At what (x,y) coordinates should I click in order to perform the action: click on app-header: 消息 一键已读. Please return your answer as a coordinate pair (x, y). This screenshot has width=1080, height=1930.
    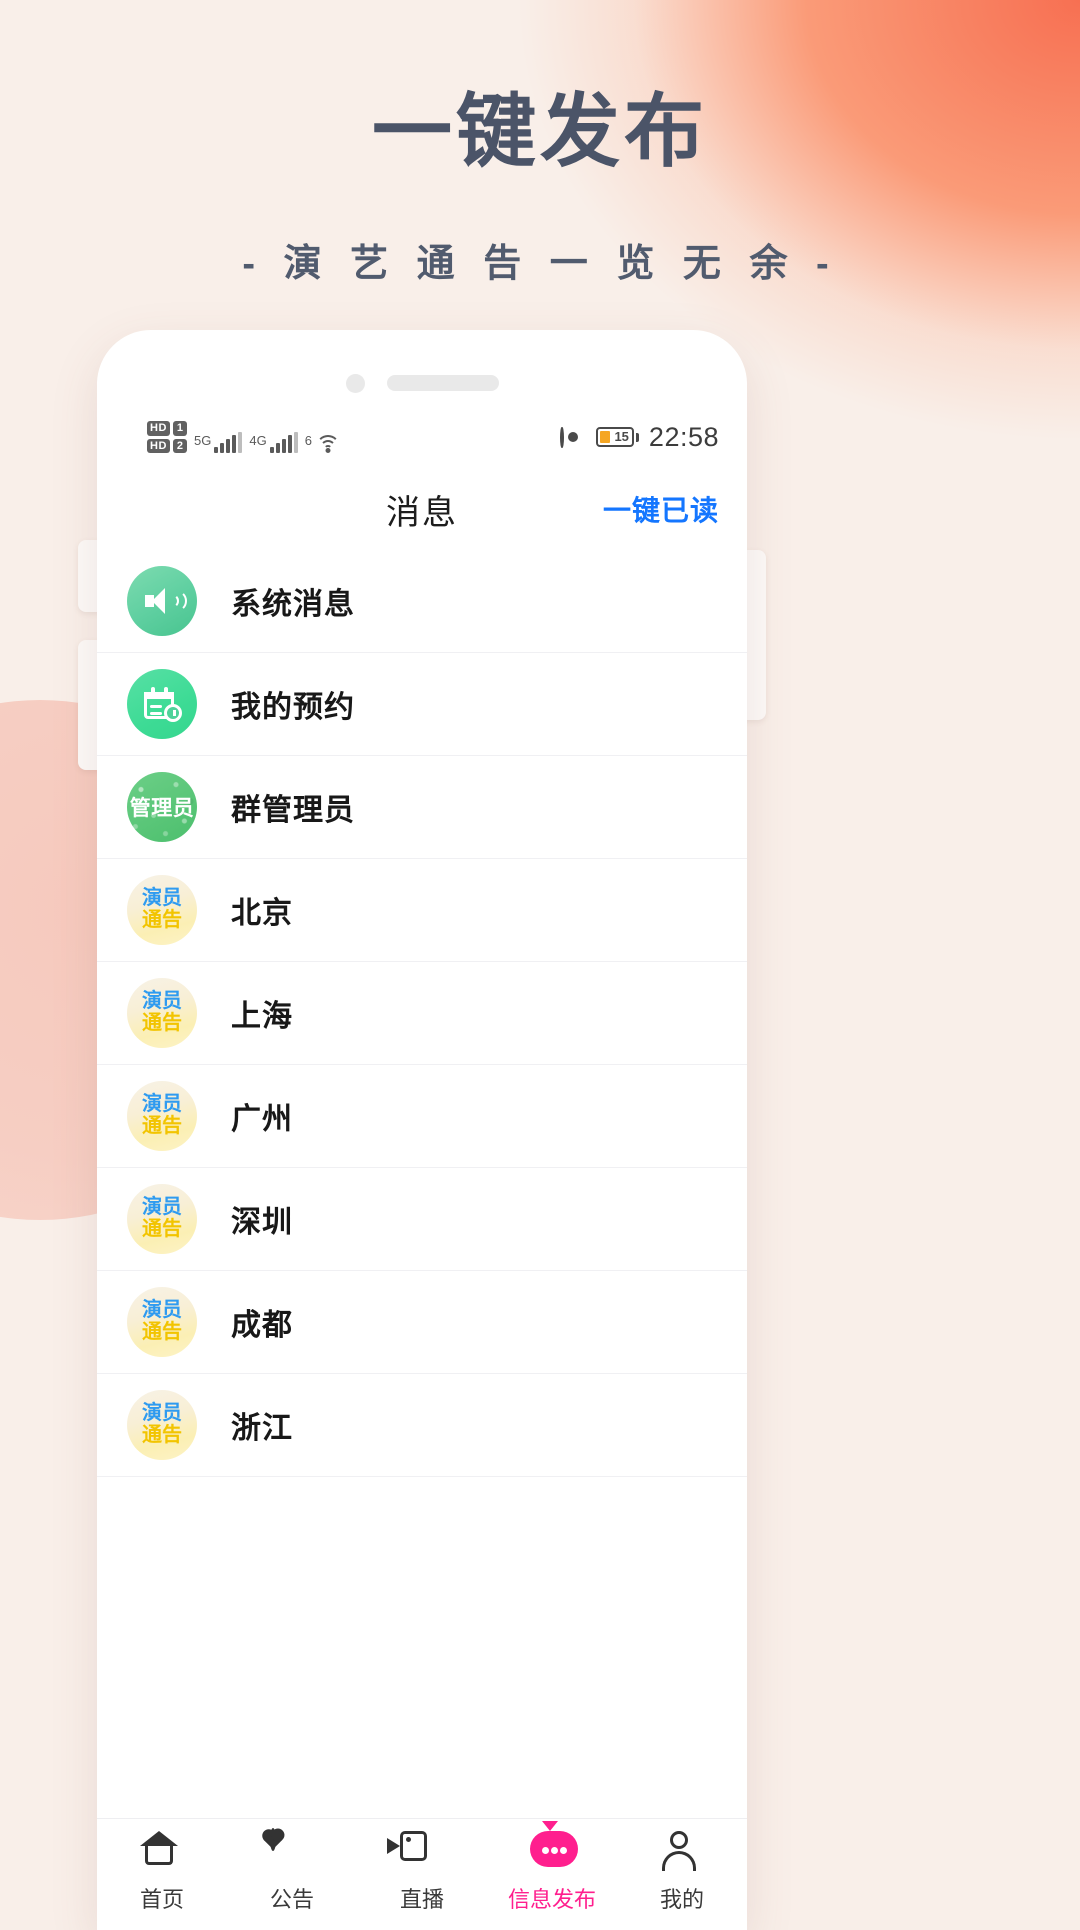
    Looking at the image, I should click on (422, 509).